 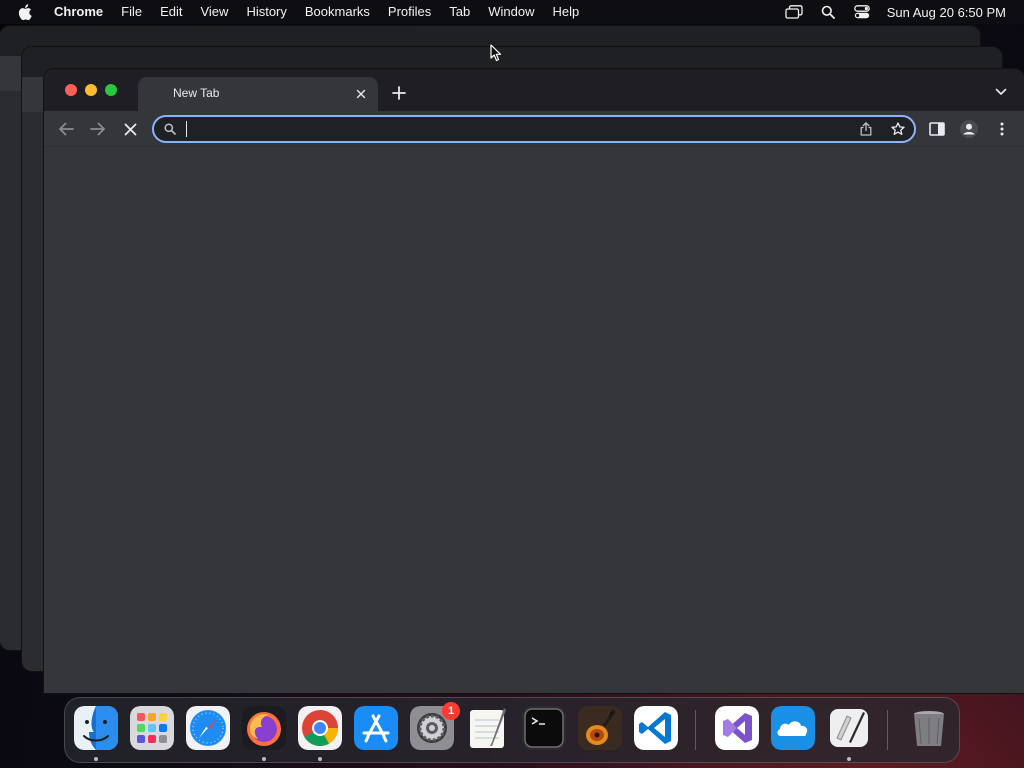 I want to click on dock-app-store, so click(x=376, y=728).